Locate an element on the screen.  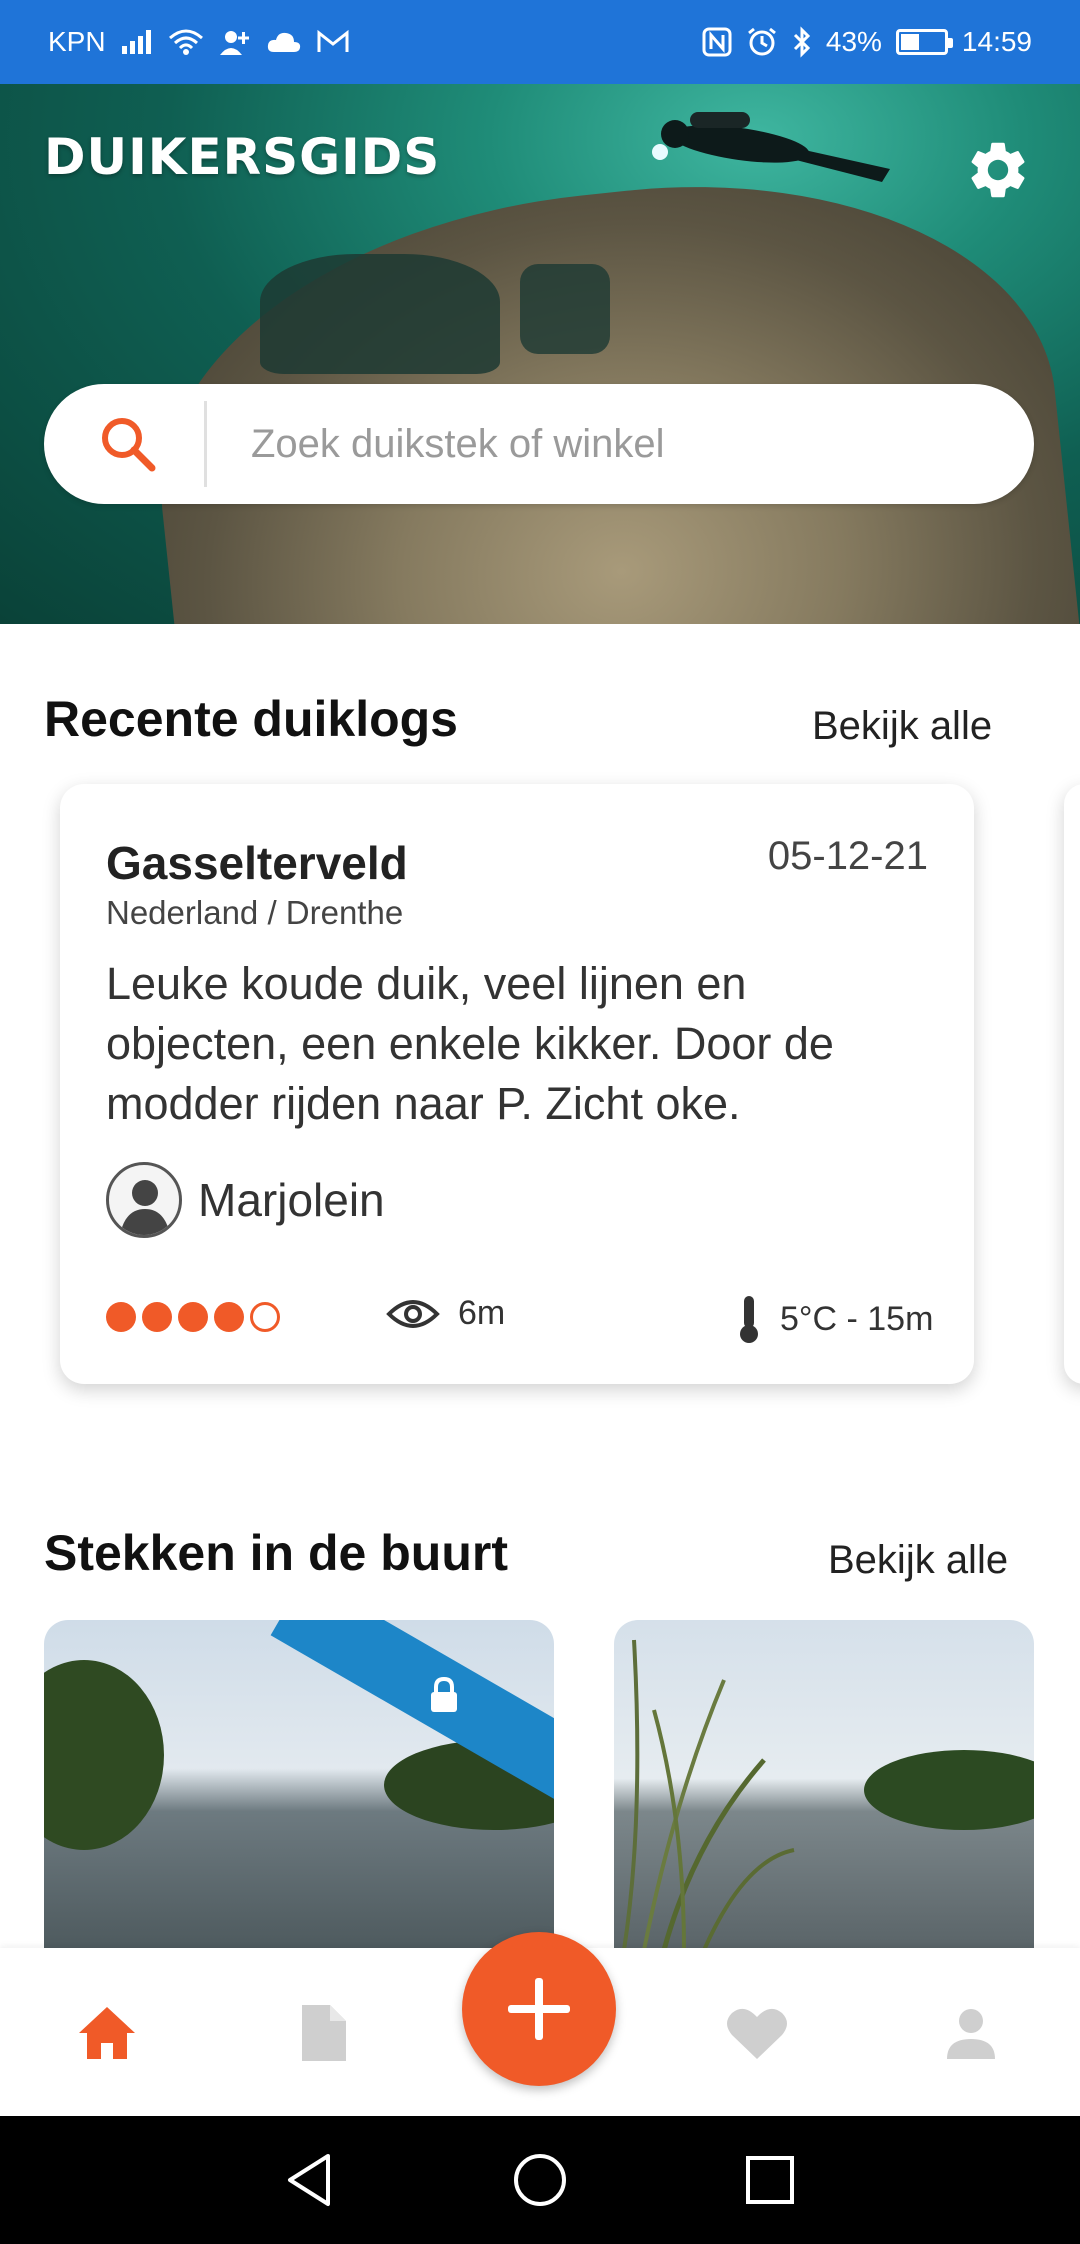
brand-logo: DUIKERSGIDS is located at coordinates (242, 157).